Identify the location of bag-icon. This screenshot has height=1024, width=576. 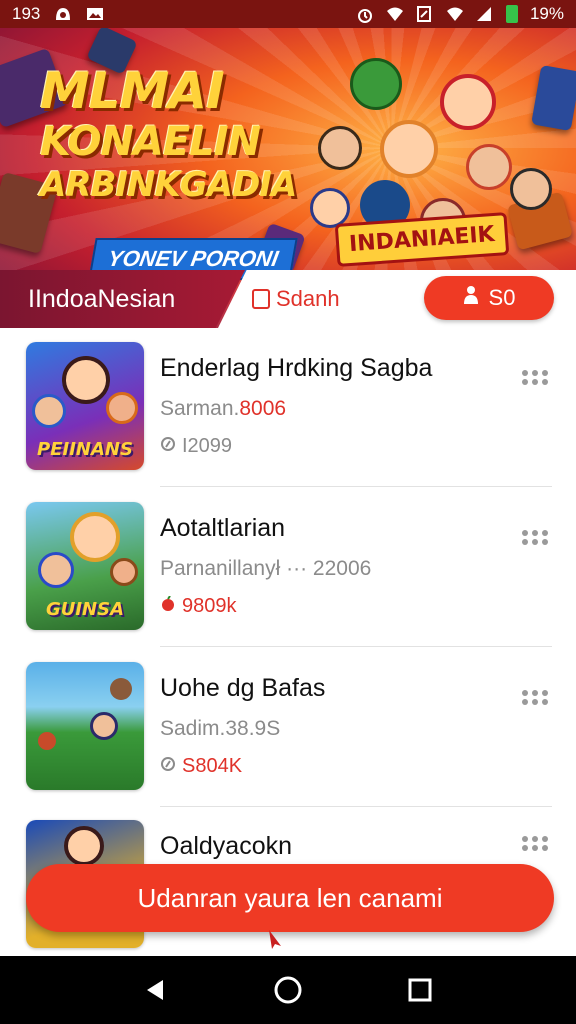
(261, 299).